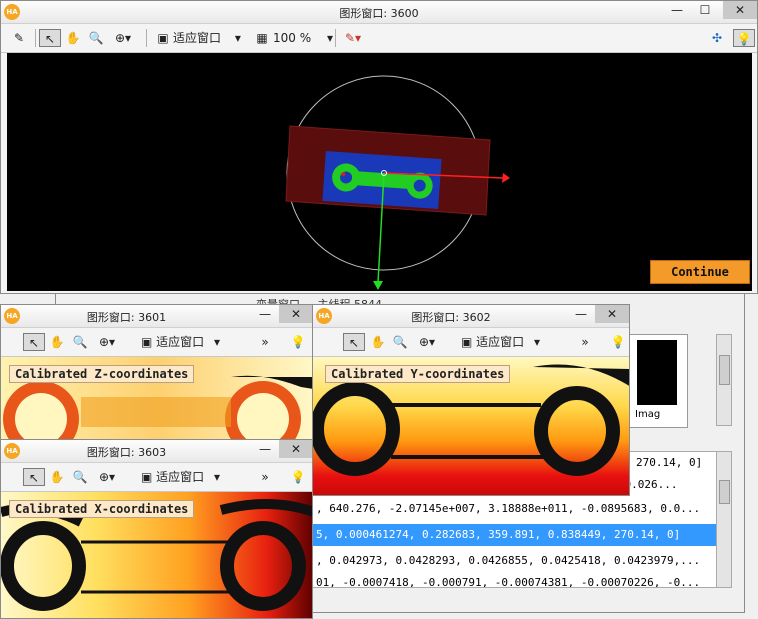 This screenshot has height=619, width=758. What do you see at coordinates (717, 38) in the screenshot?
I see `axis-settings-icon: ✣` at bounding box center [717, 38].